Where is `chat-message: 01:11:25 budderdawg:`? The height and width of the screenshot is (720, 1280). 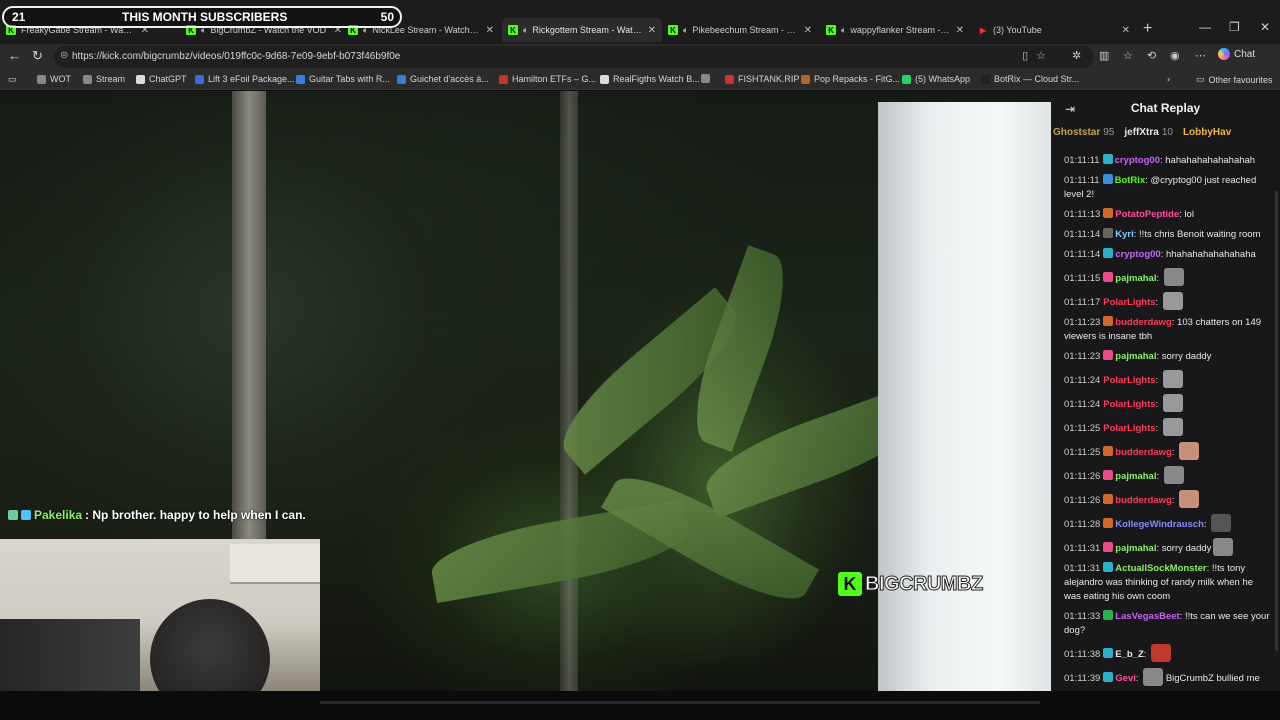
chat-message: 01:11:25 budderdawg: is located at coordinates (1165, 451).